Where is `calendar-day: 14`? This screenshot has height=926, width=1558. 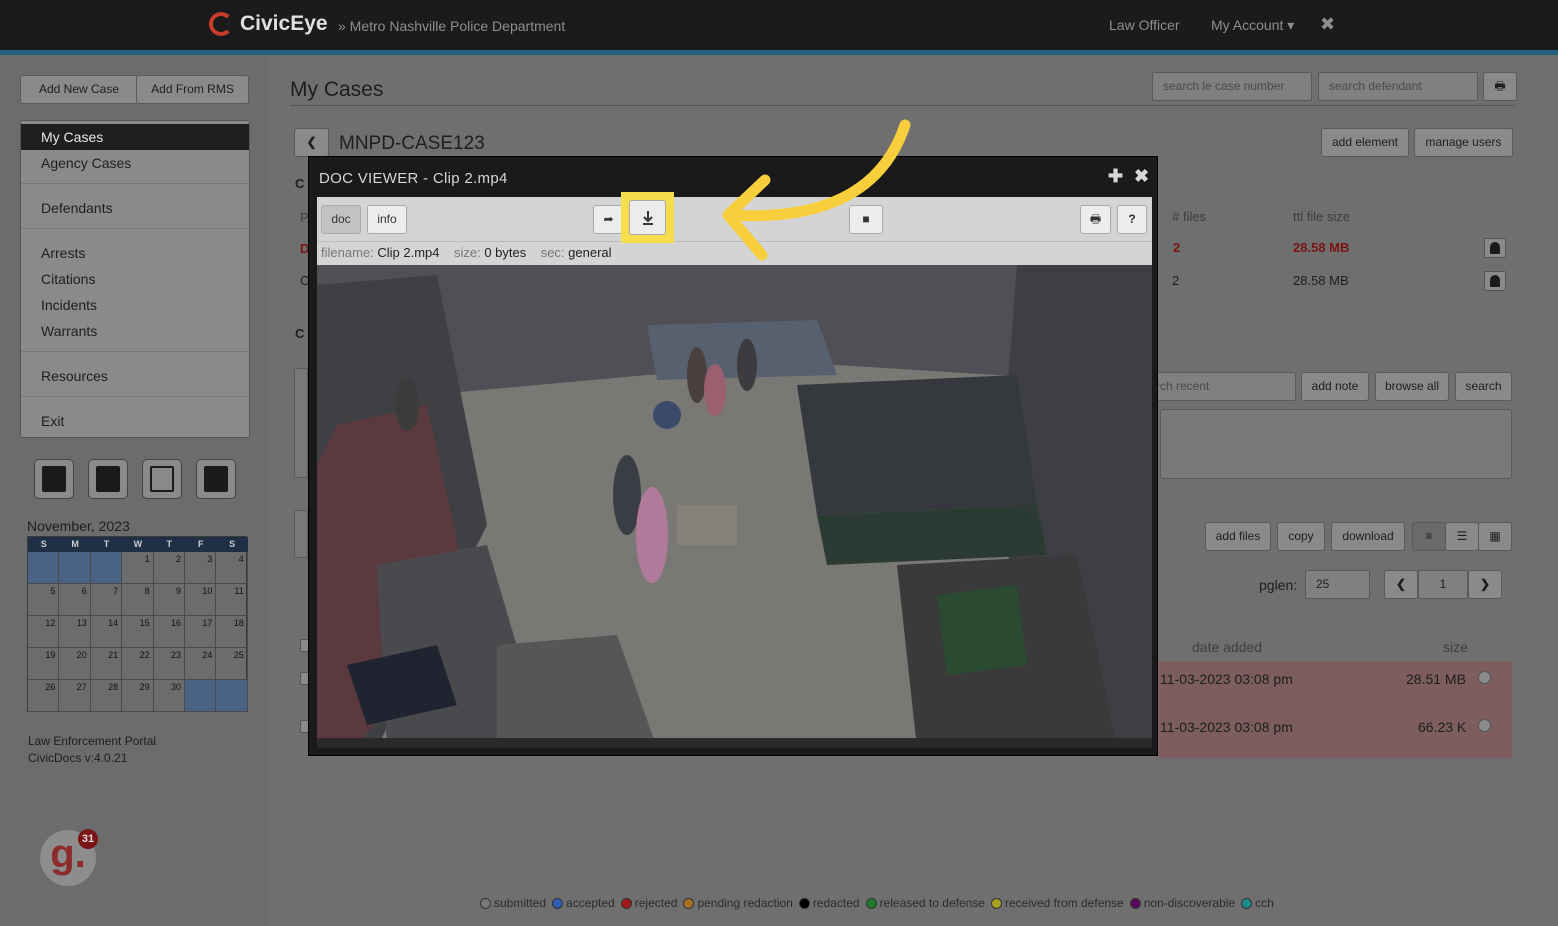
calendar-day: 14 is located at coordinates (106, 632).